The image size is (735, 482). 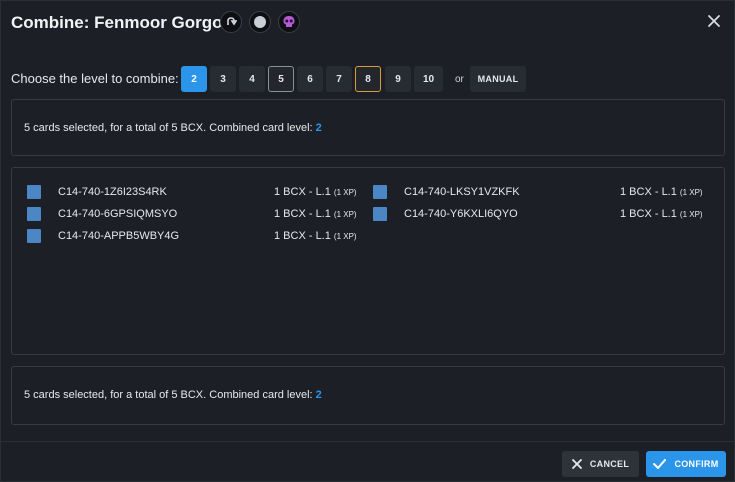 What do you see at coordinates (538, 214) in the screenshot?
I see `card-row: C14-740-Y6KXLI6QYO 1 BCX - L.1 (1 XP)` at bounding box center [538, 214].